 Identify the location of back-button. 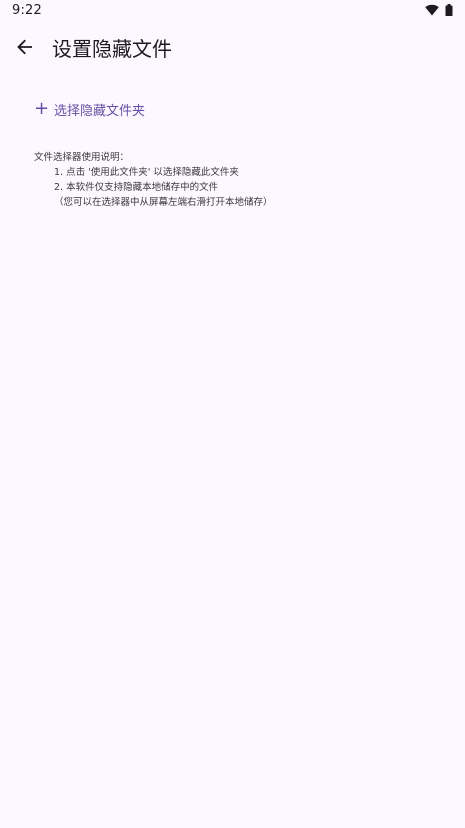
(25, 49).